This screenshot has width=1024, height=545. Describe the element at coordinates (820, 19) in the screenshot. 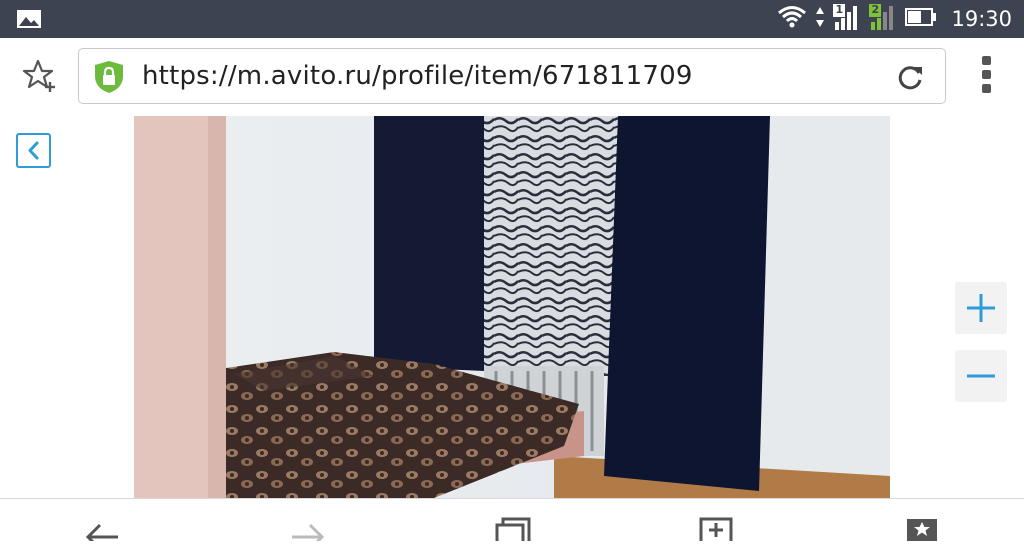

I see `data-arrows-icon` at that location.